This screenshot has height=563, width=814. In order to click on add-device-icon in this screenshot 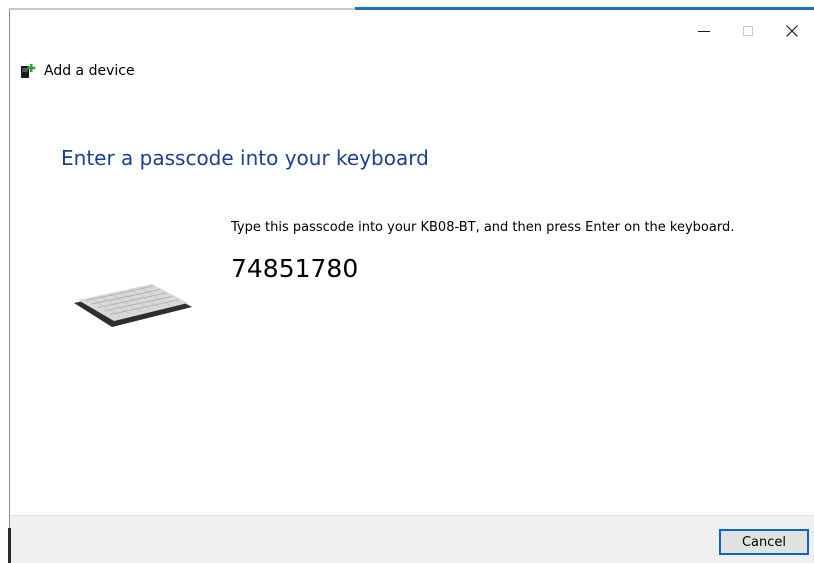, I will do `click(29, 71)`.